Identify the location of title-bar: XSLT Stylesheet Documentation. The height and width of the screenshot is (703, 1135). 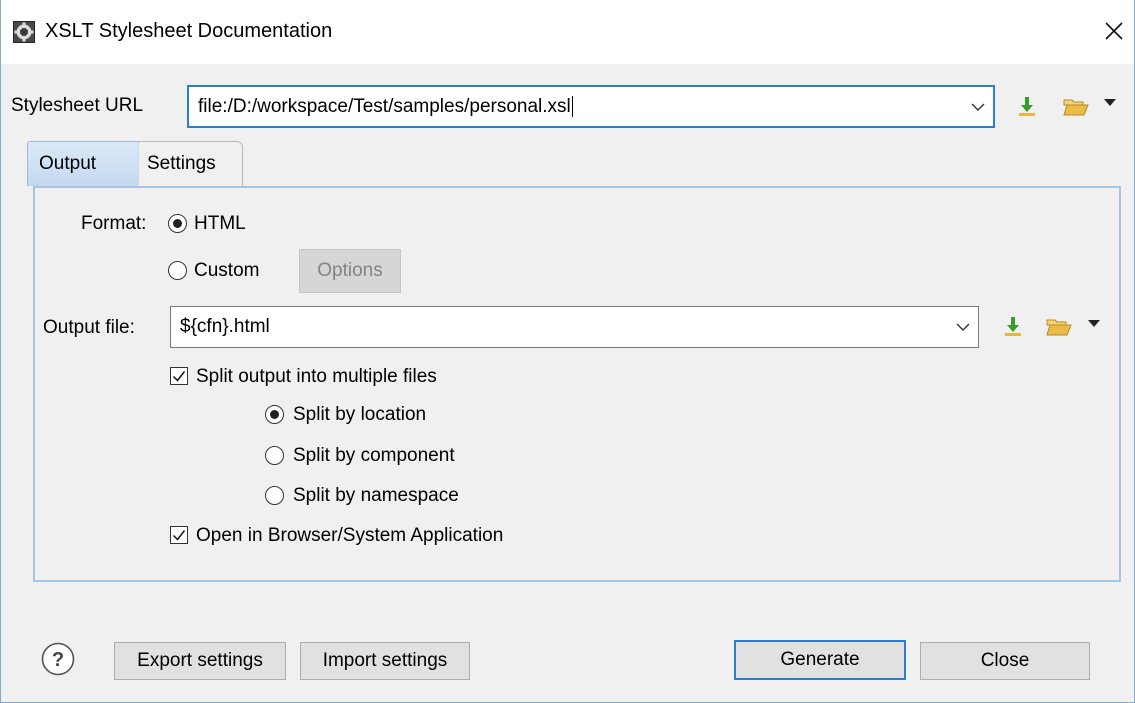
(567, 32).